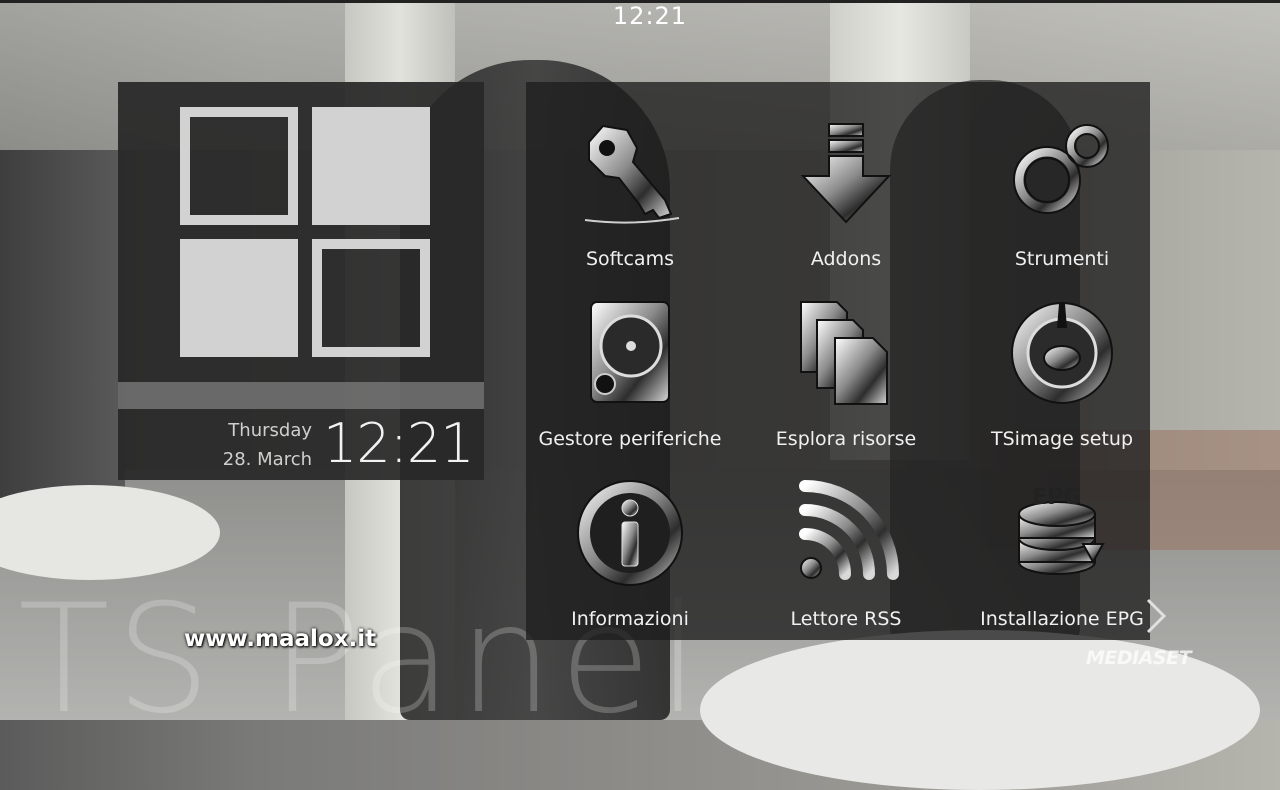 This screenshot has width=1280, height=790. What do you see at coordinates (844, 353) in the screenshot?
I see `files-icon` at bounding box center [844, 353].